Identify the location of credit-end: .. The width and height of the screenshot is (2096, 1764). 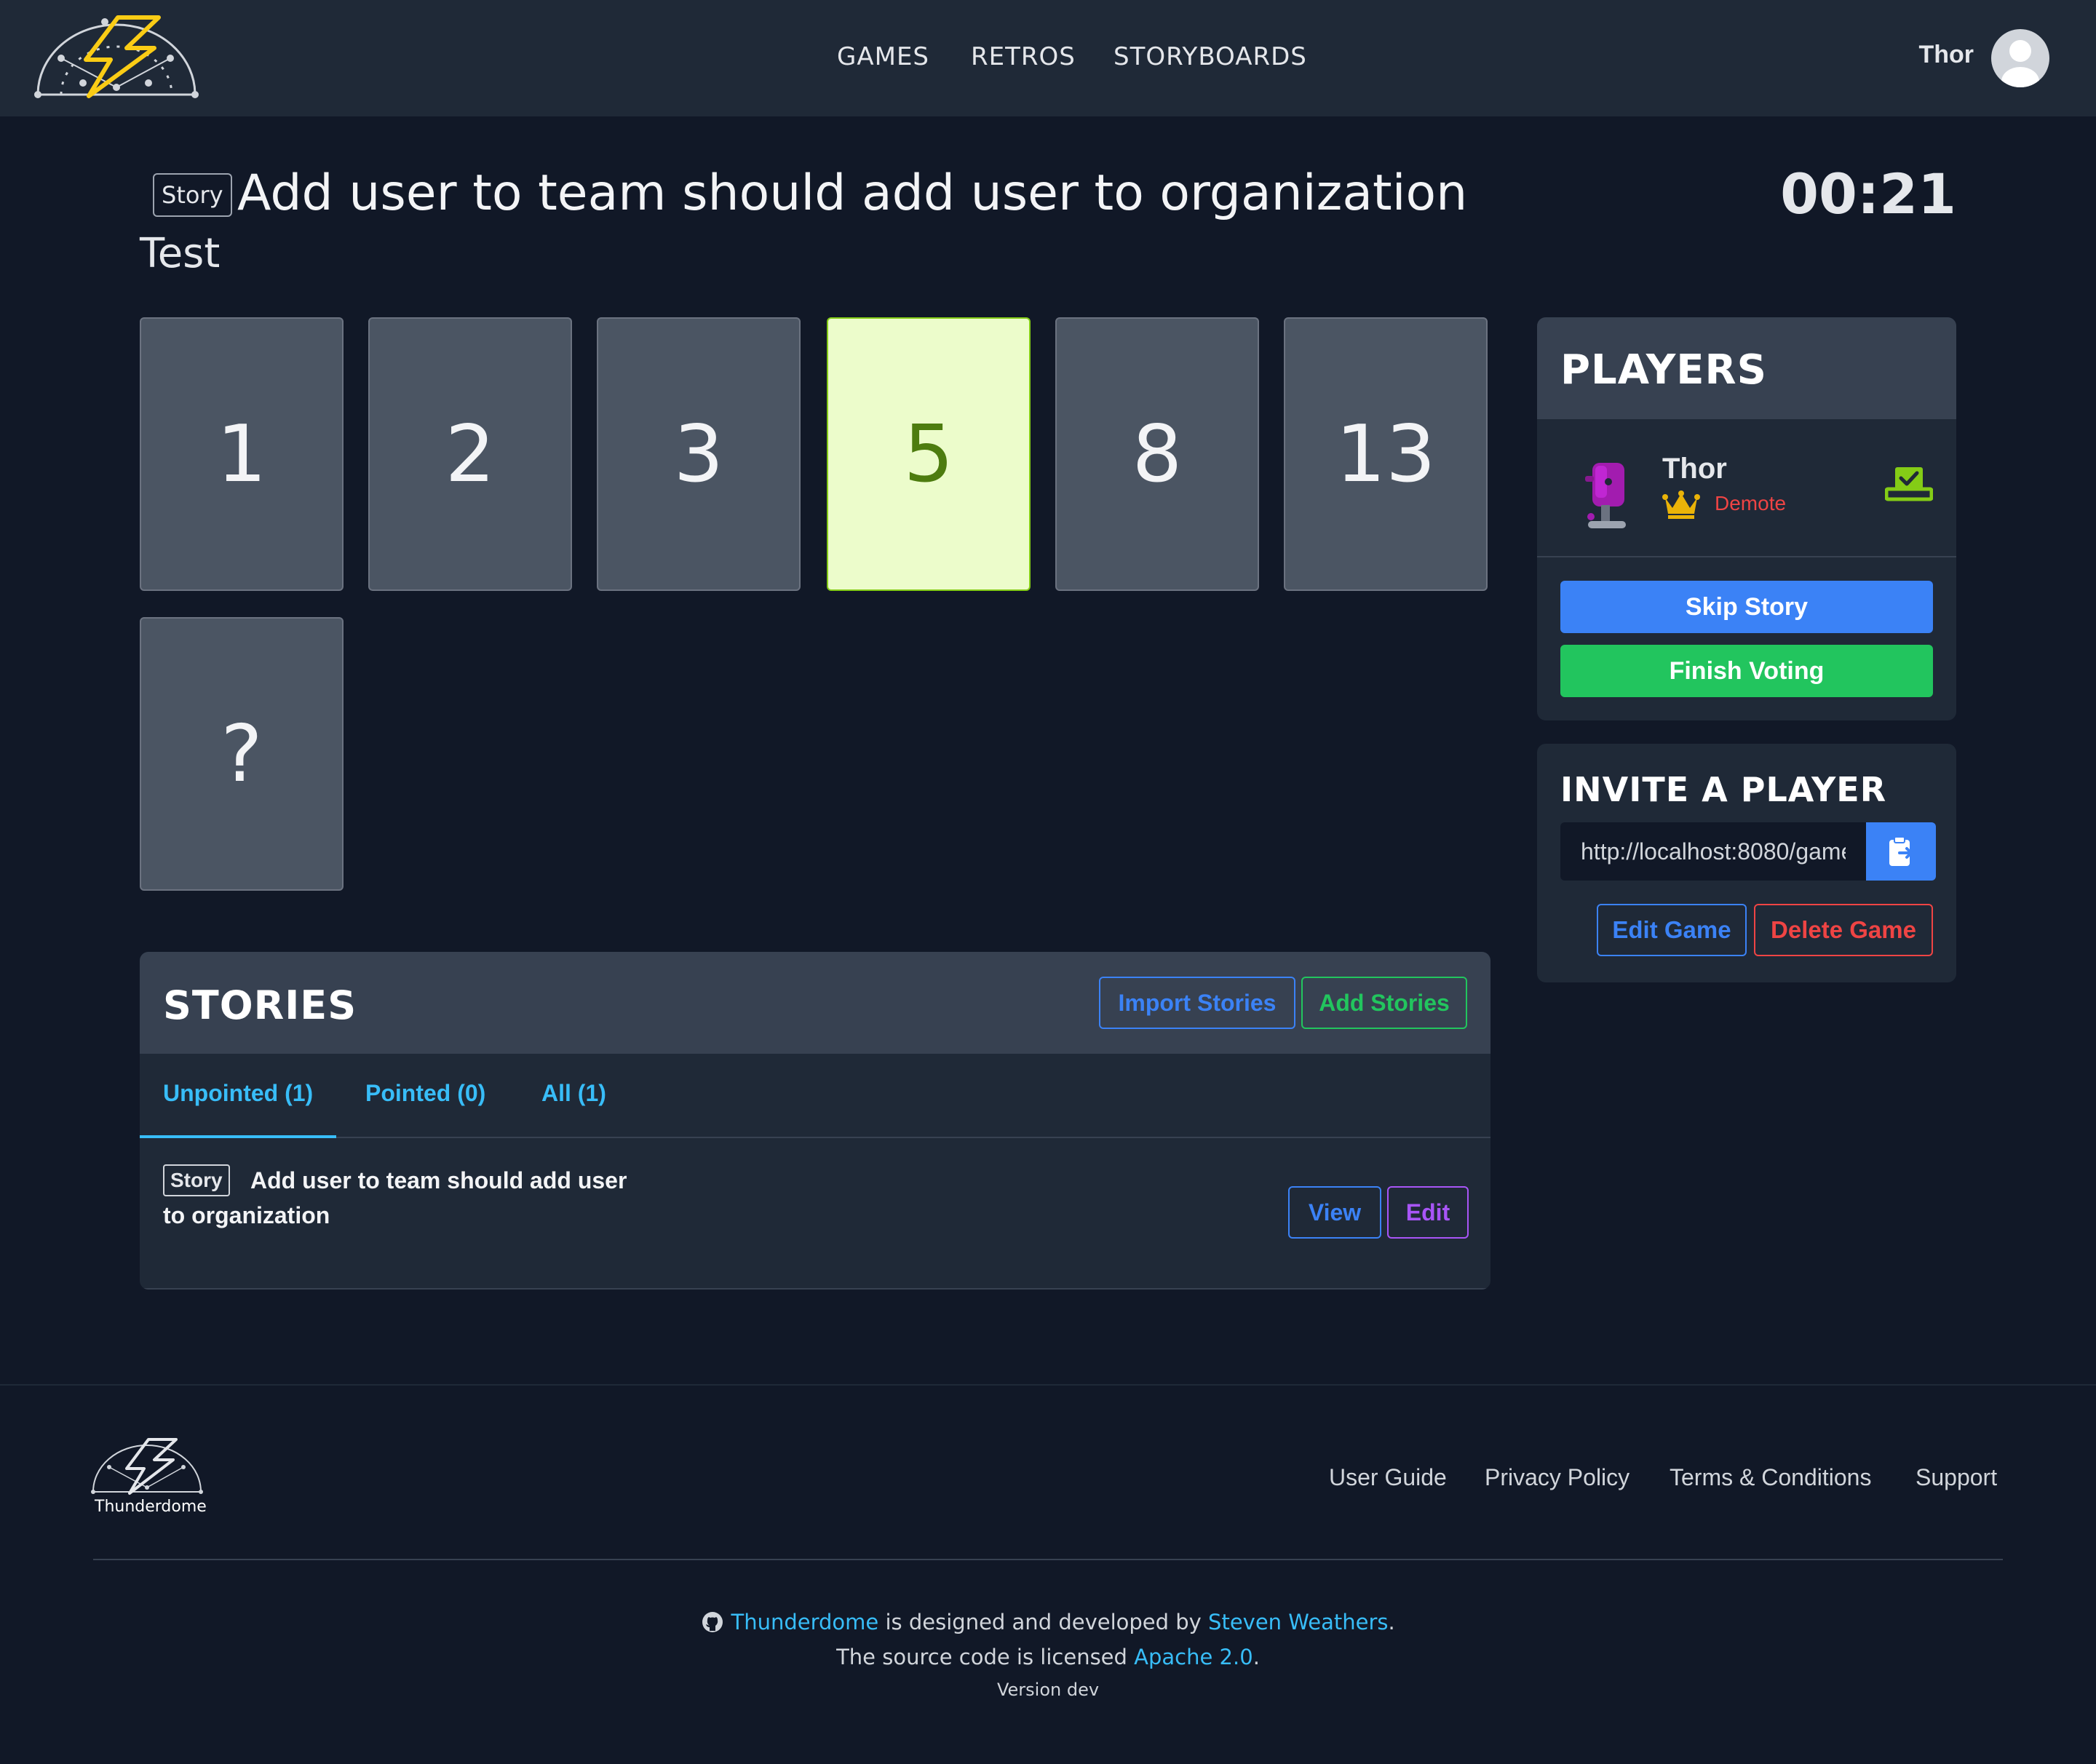
(1391, 1622).